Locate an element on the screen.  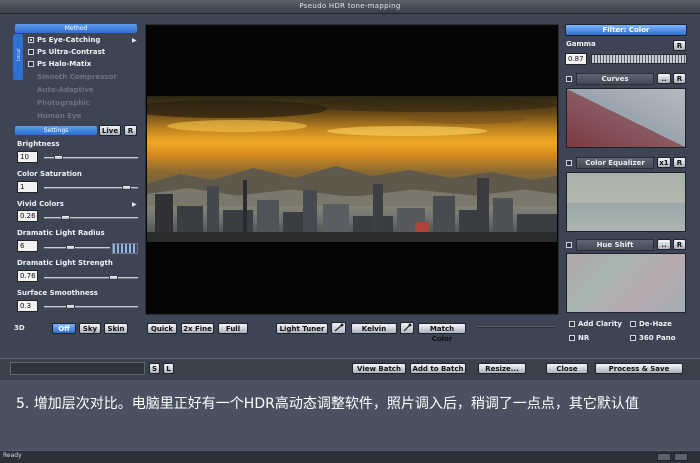
eyedropper-icon is located at coordinates (338, 328).